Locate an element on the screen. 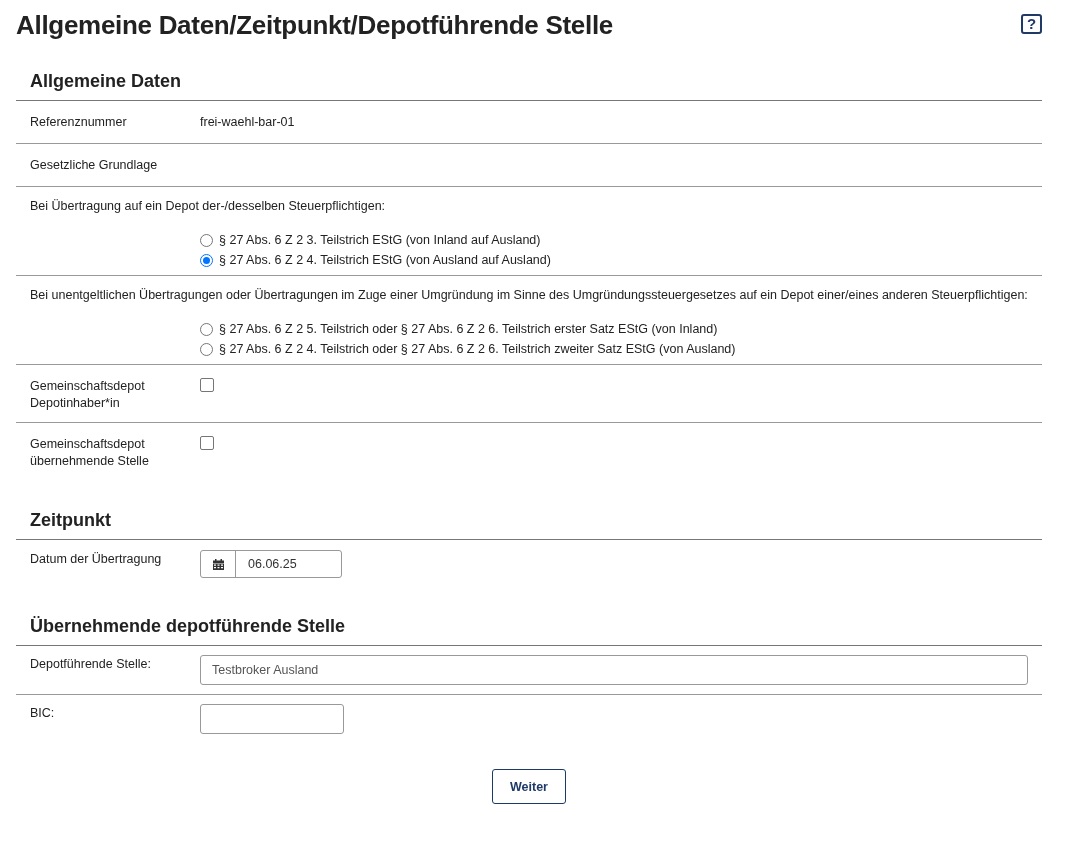 This screenshot has width=1066, height=842. field-label: Gesetzliche Grundlage is located at coordinates (94, 165).